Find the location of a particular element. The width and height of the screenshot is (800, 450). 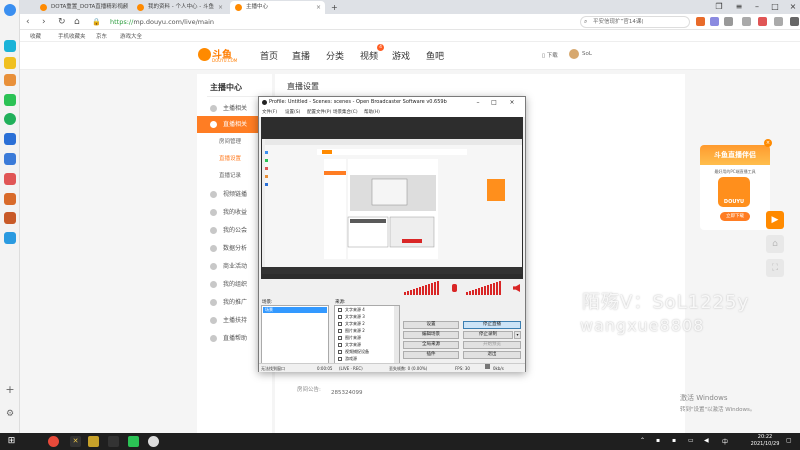

chevron-down-icon: ▾ is located at coordinates (517, 335).